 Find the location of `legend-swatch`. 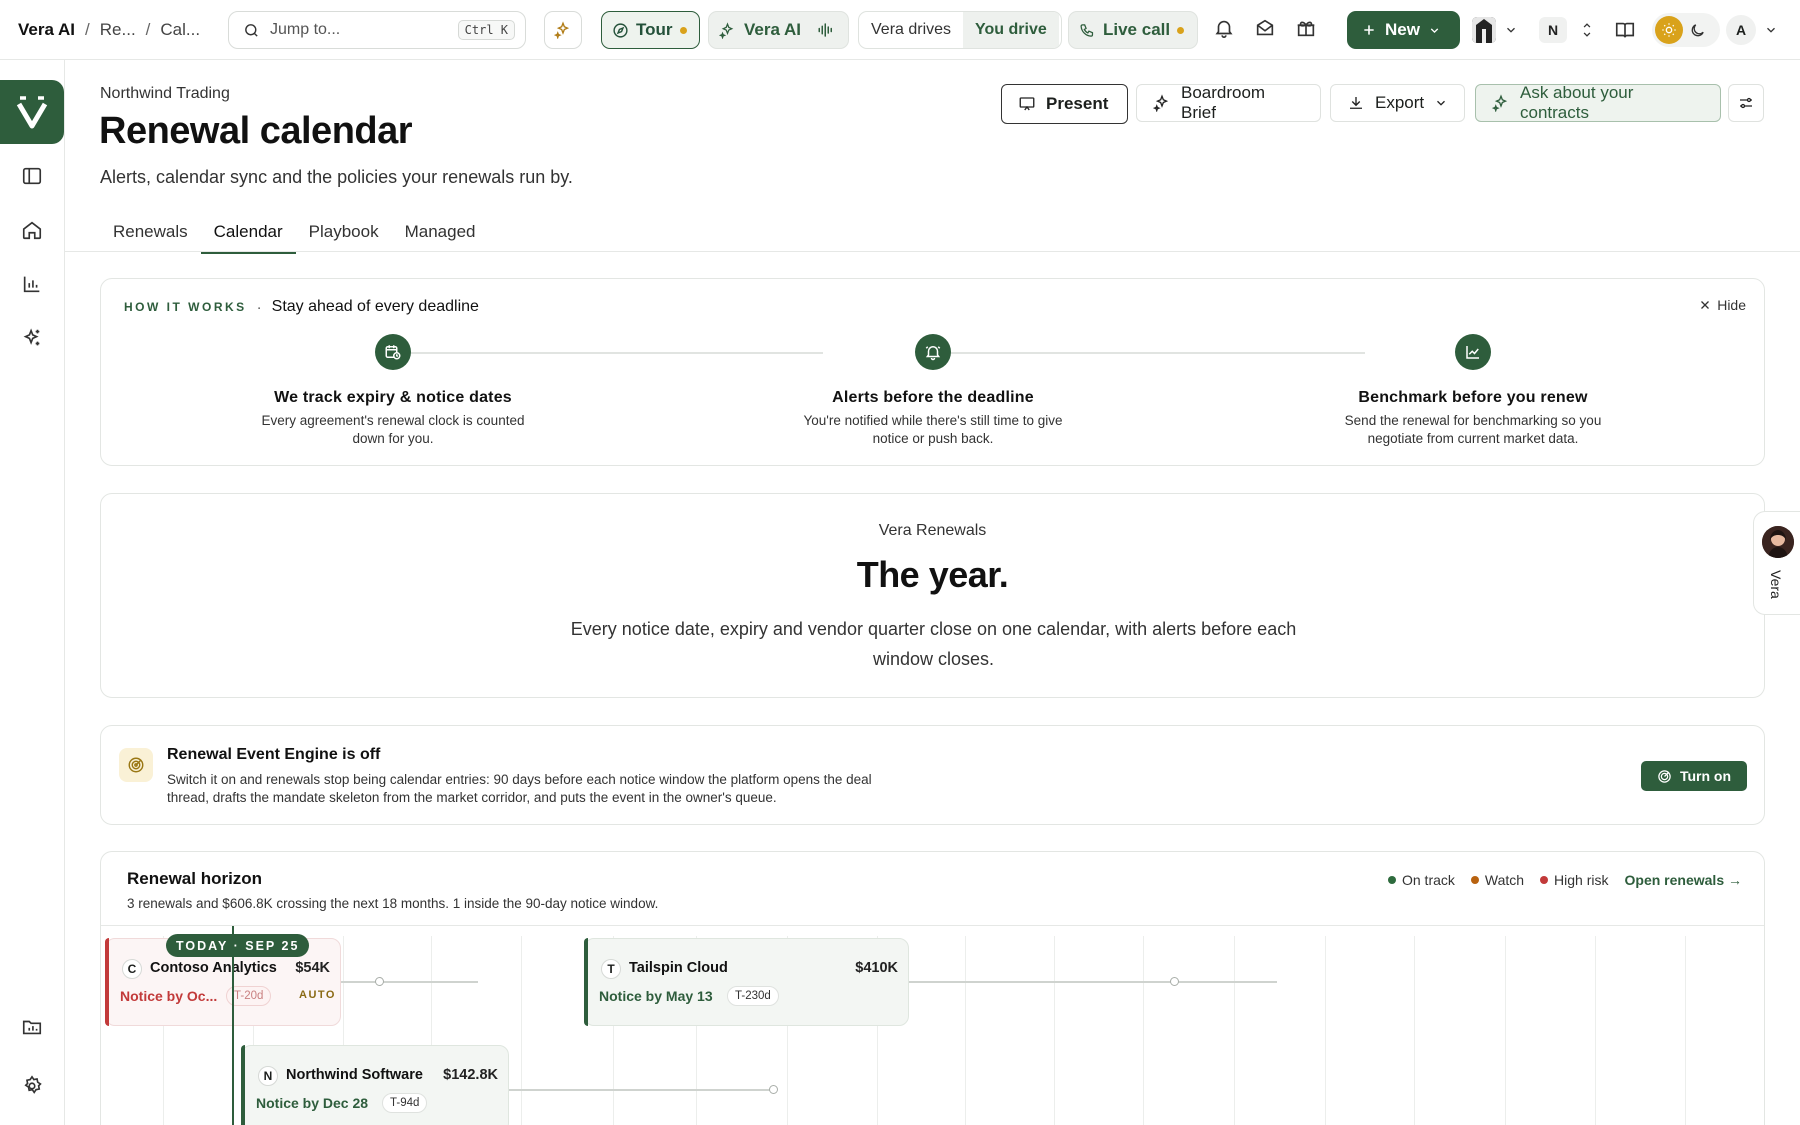

legend-swatch is located at coordinates (1474, 880).